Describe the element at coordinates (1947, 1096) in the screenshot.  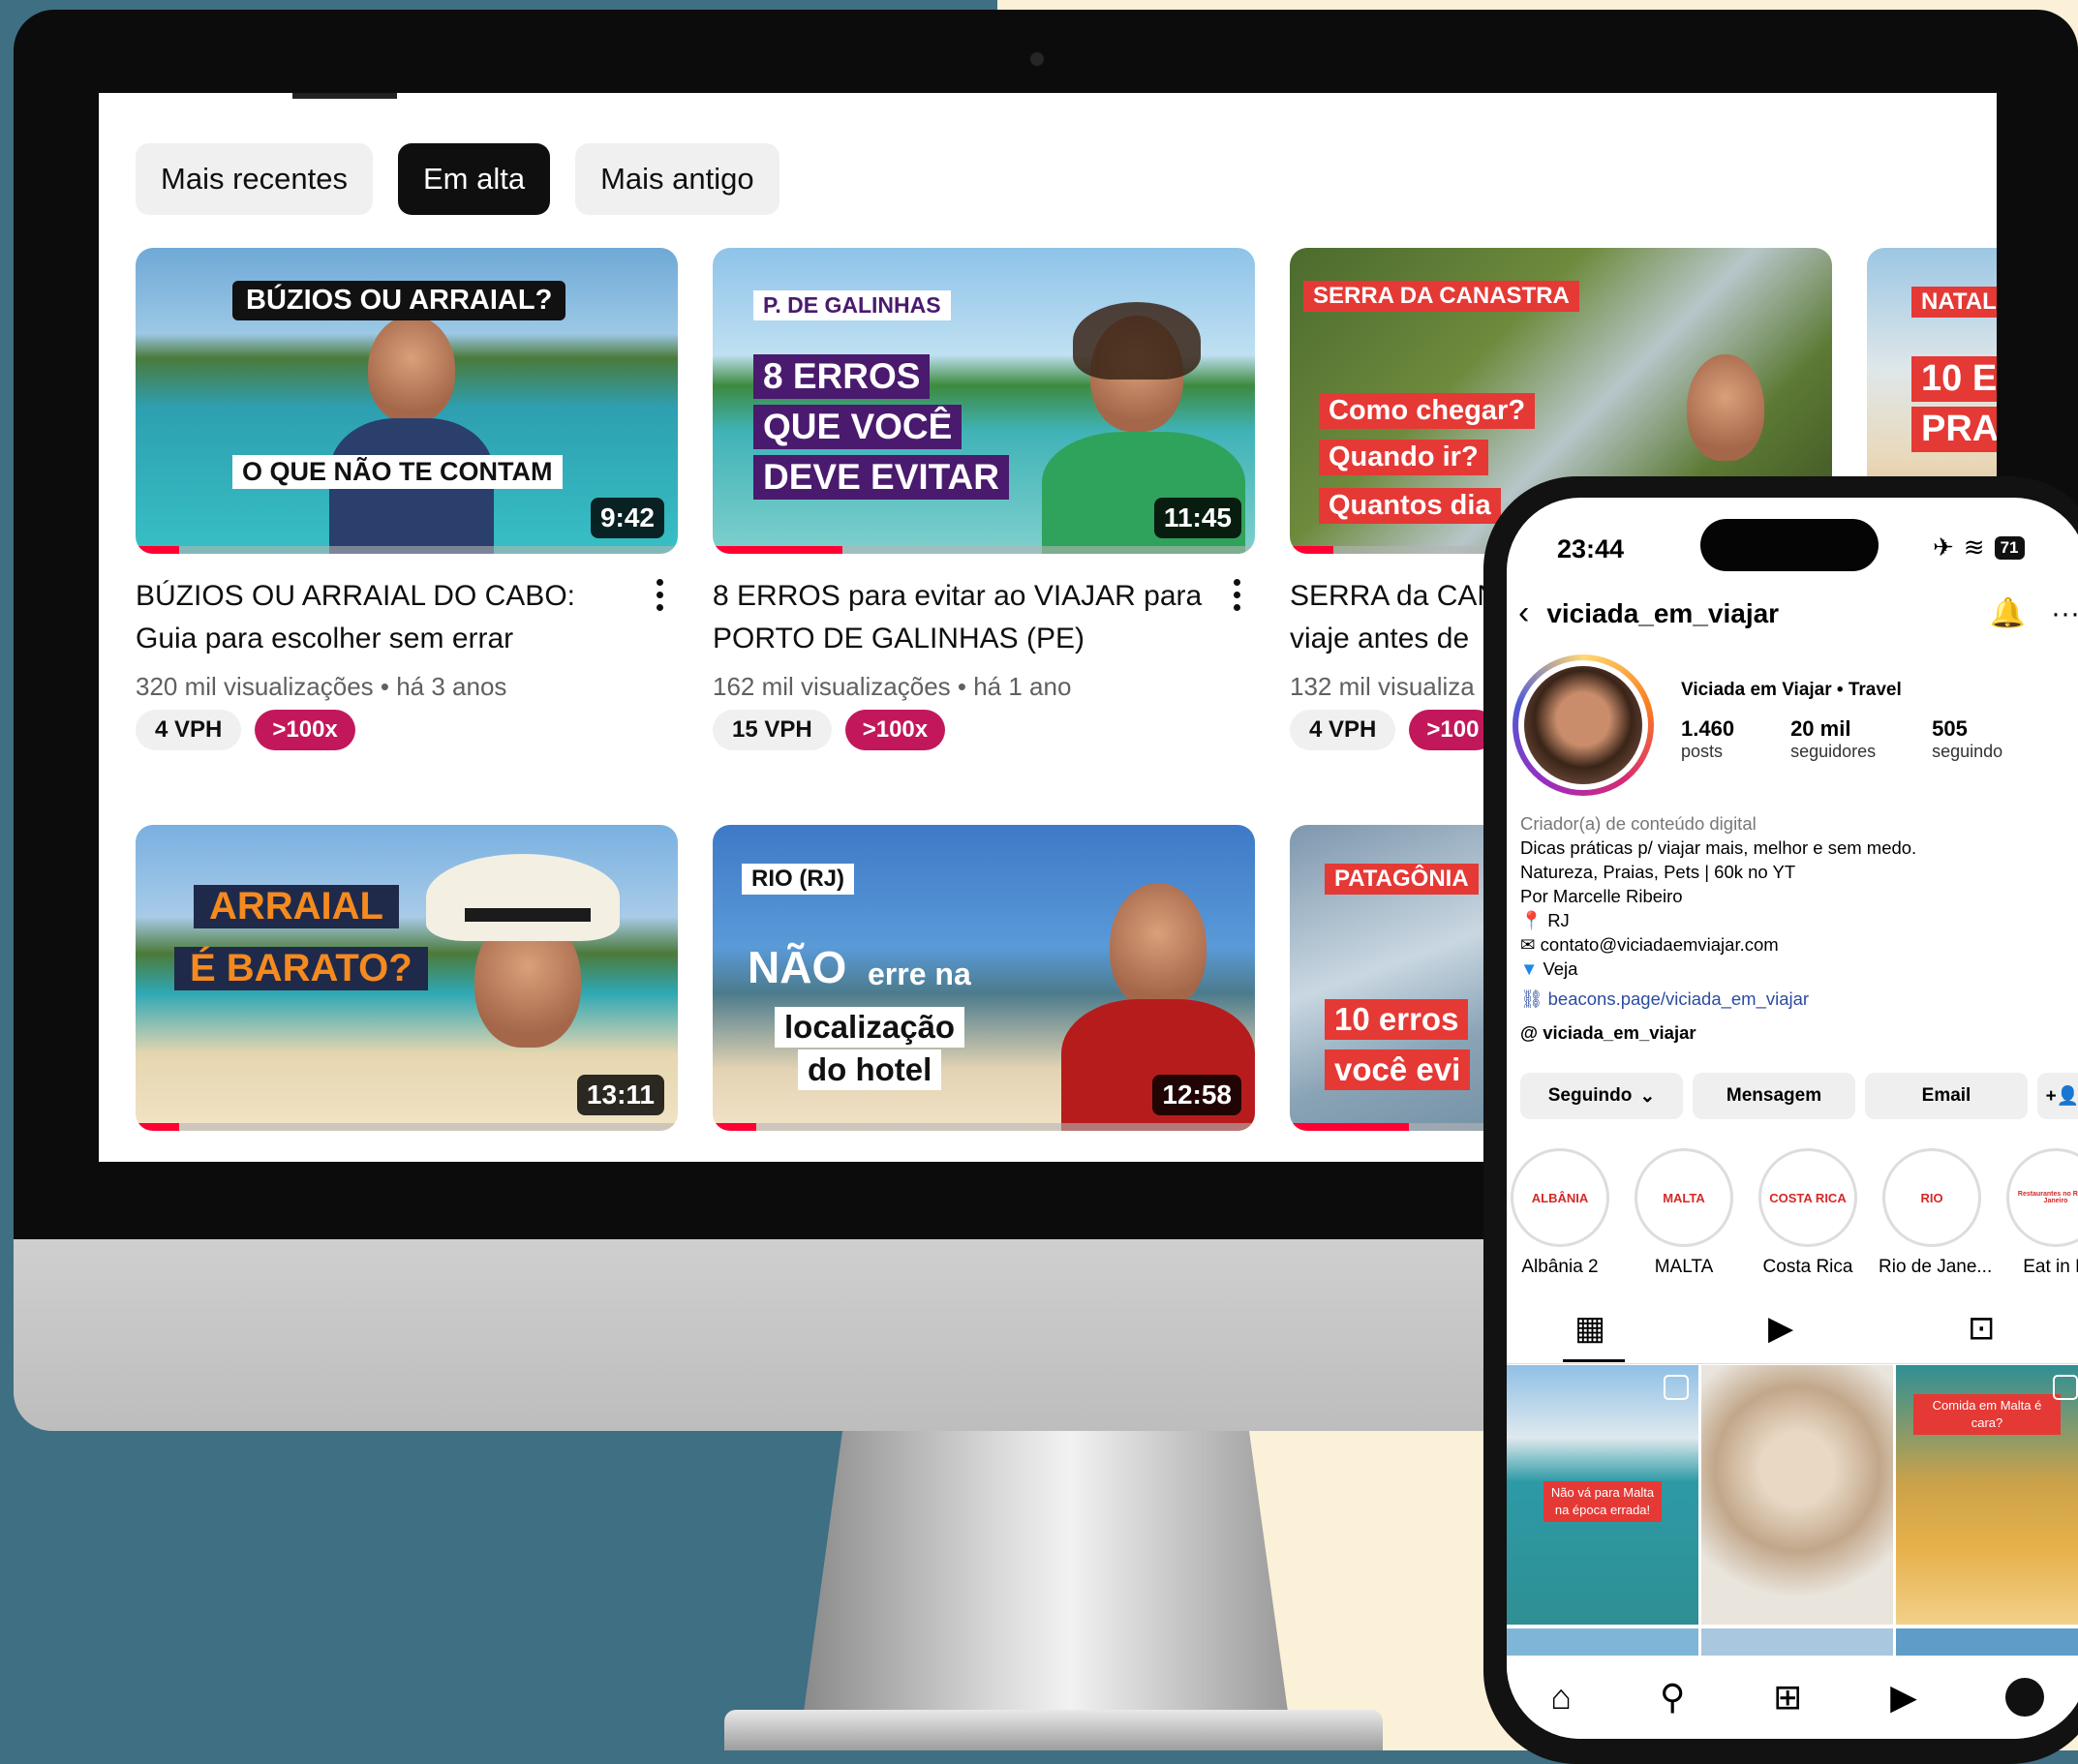
I see `email-button: Email` at that location.